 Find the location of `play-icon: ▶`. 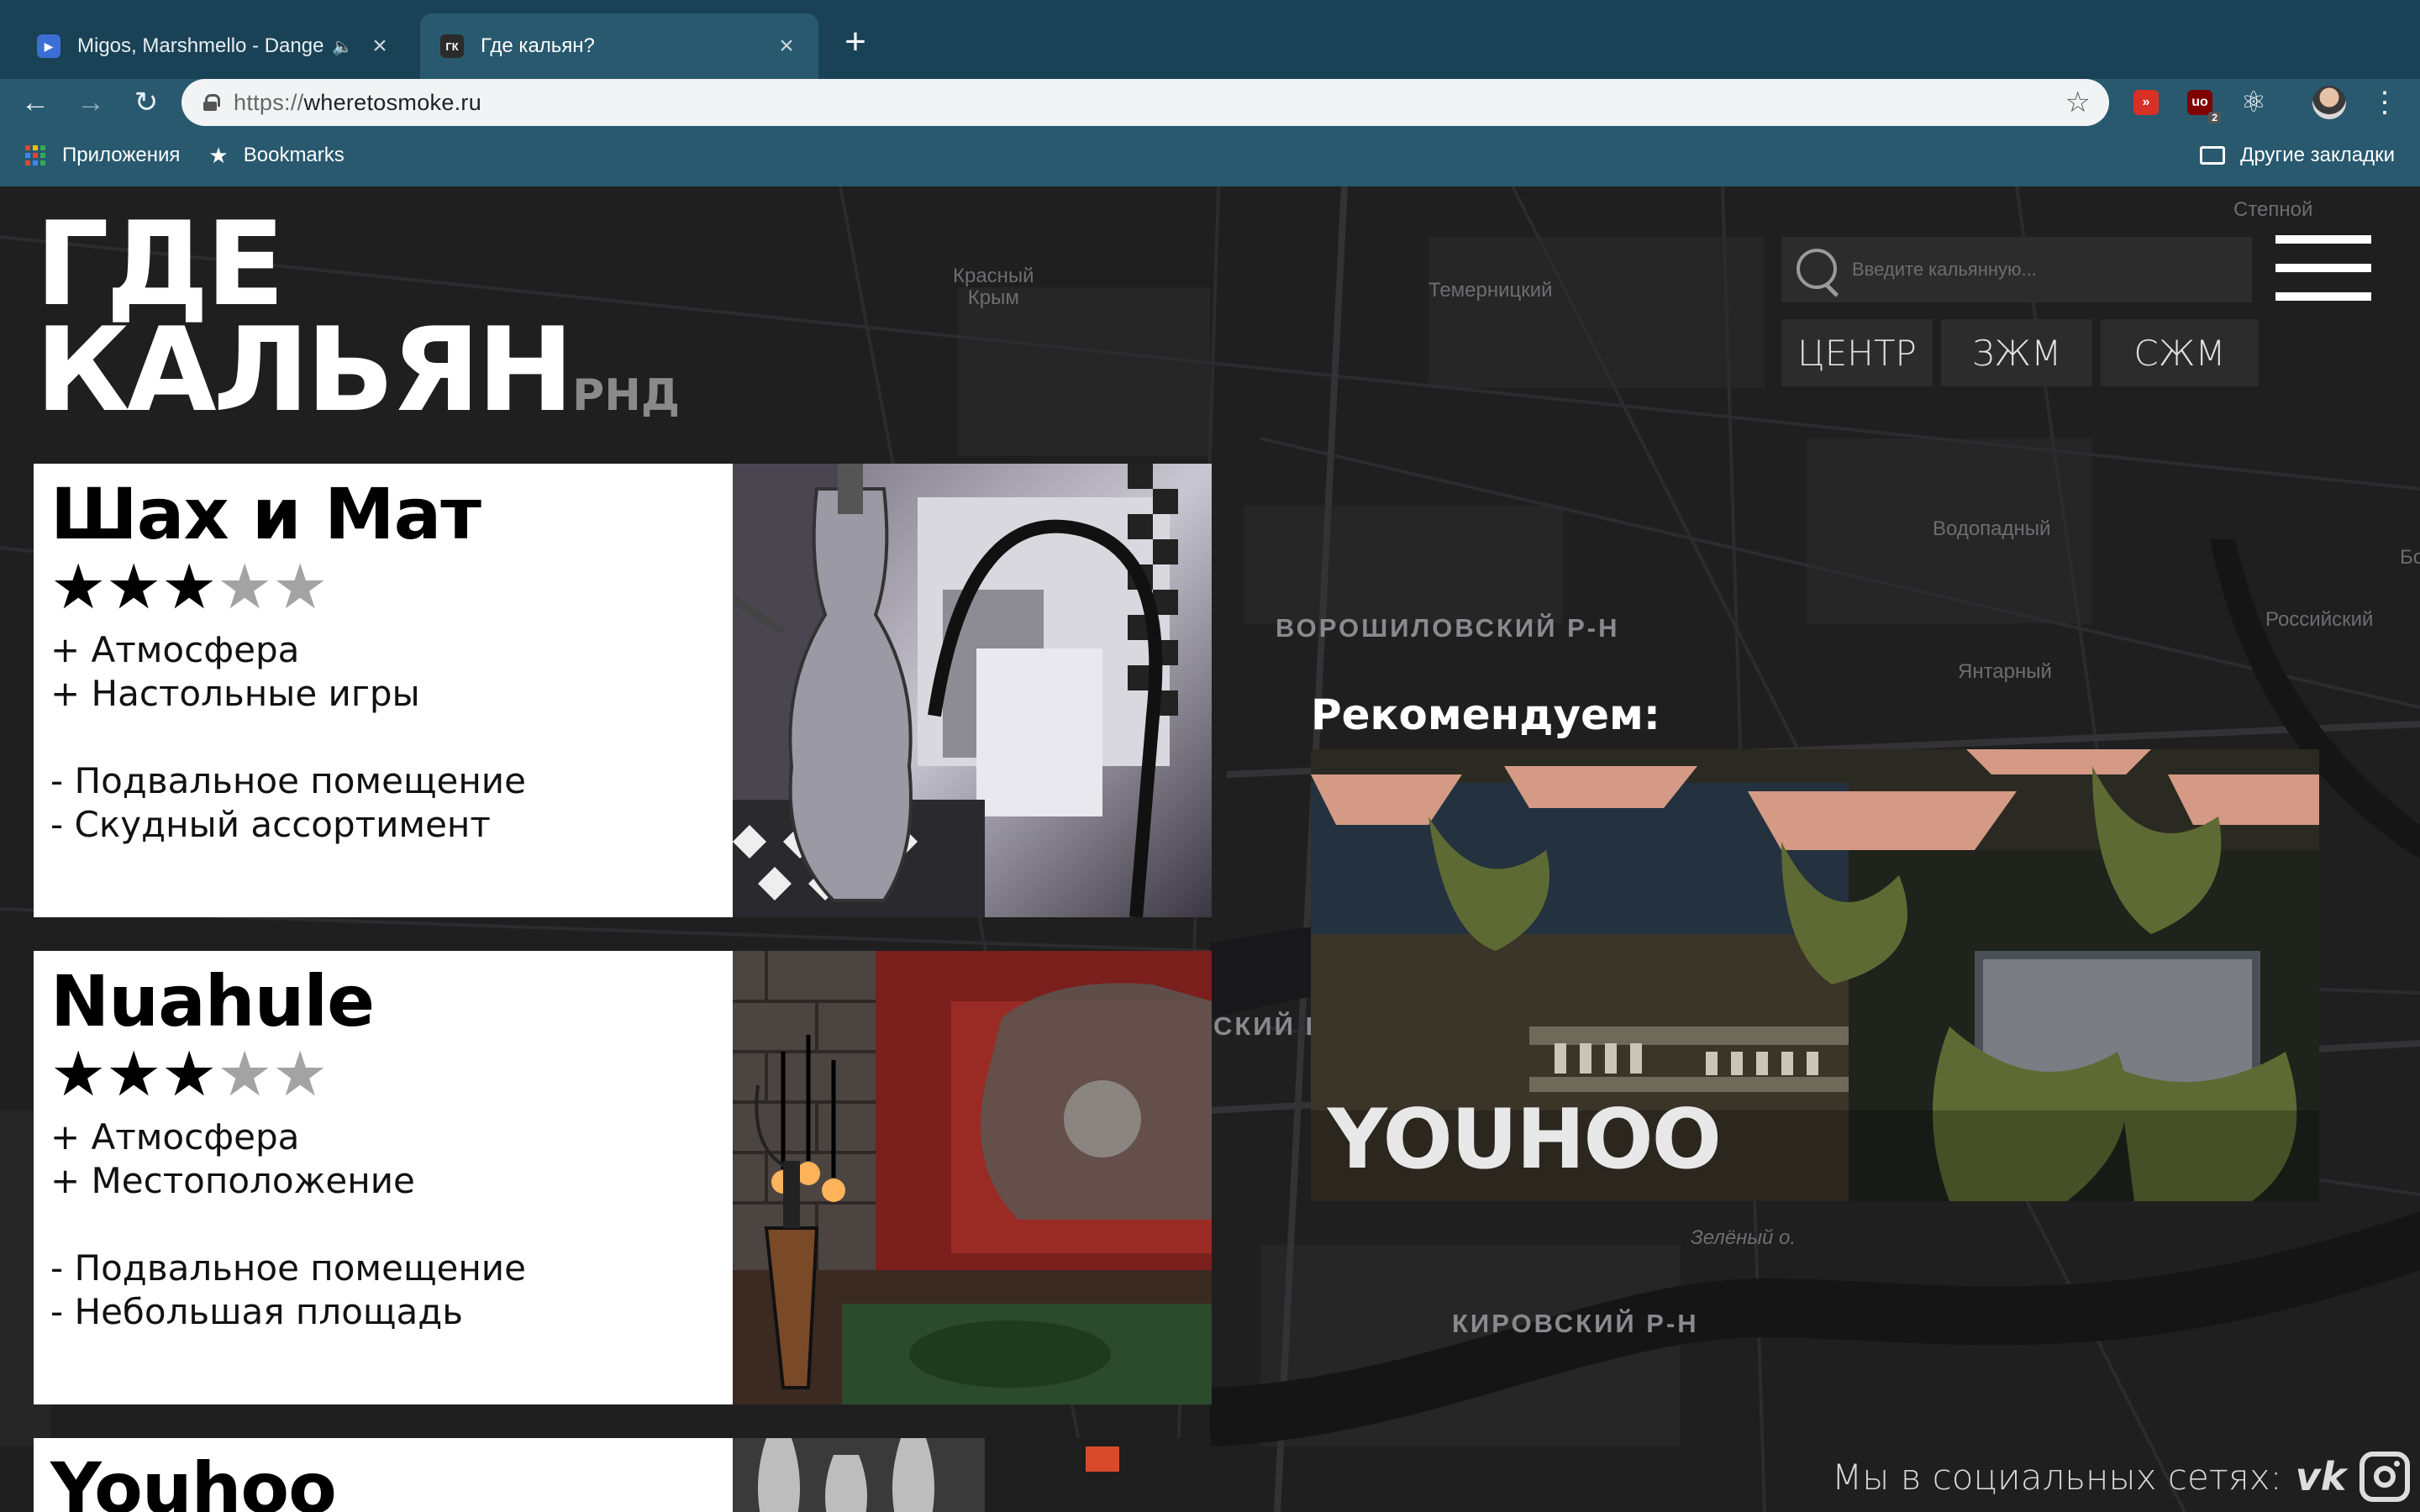

play-icon: ▶ is located at coordinates (49, 46).